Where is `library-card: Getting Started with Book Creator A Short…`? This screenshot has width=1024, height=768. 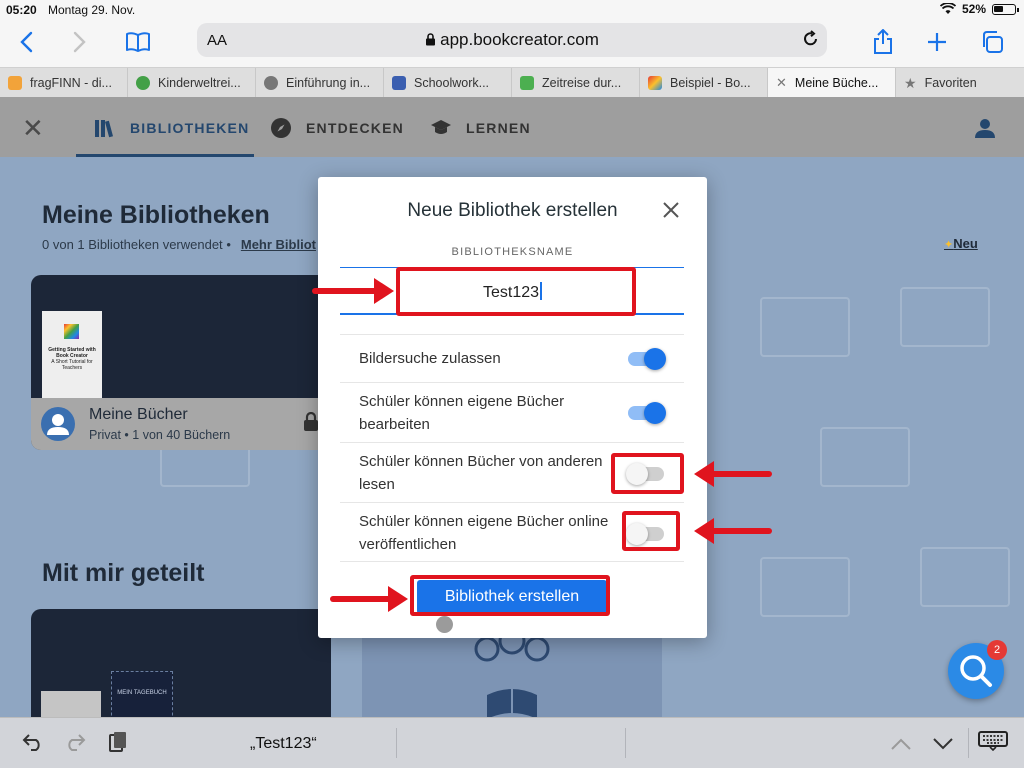 library-card: Getting Started with Book Creator A Short… is located at coordinates (181, 362).